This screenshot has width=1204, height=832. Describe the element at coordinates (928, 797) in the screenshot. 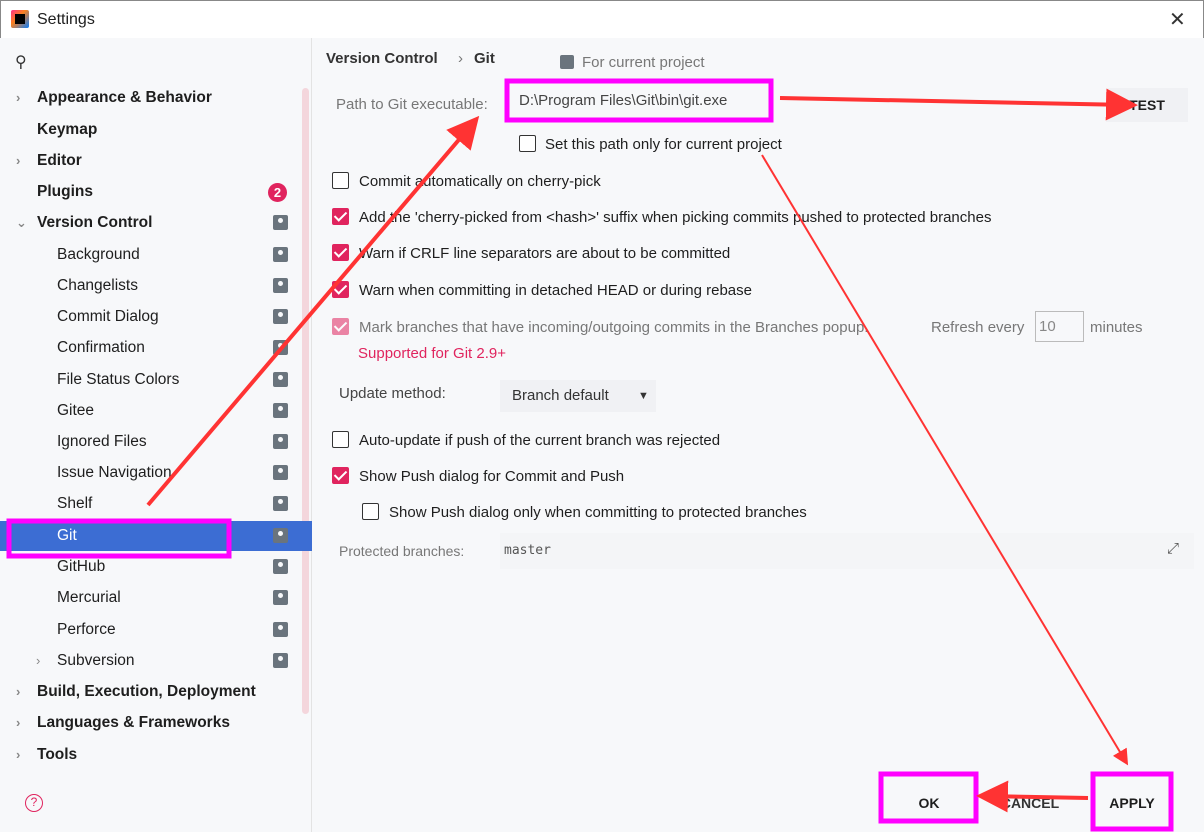

I see `annotation-box-ok` at that location.